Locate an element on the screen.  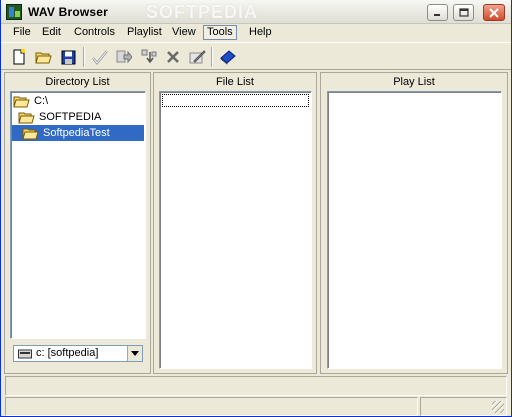
menu-edit: Edit is located at coordinates (51, 32).